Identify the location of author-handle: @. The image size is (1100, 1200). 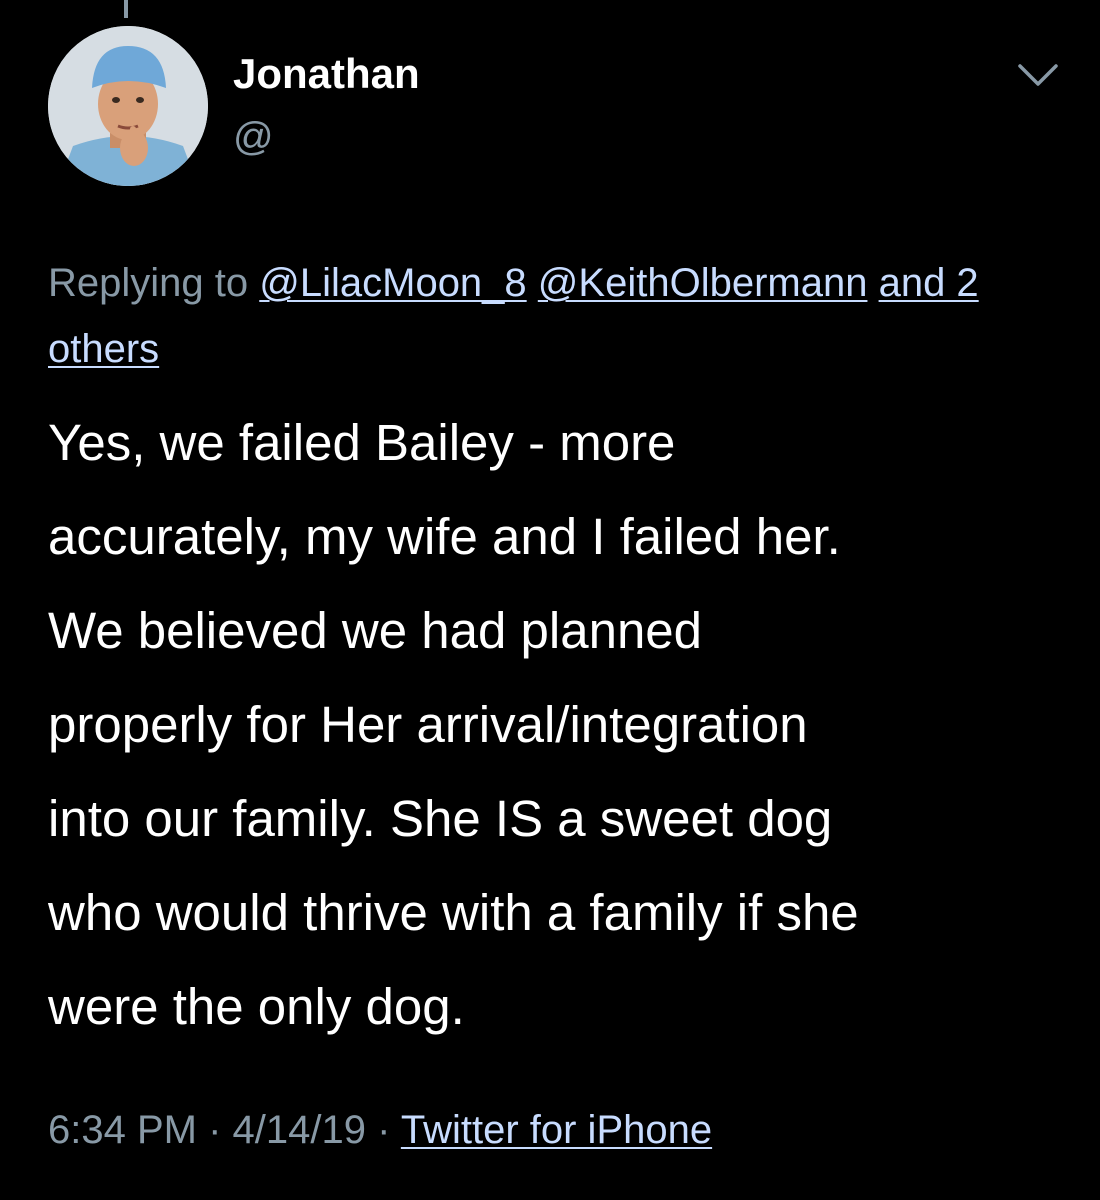
(253, 137).